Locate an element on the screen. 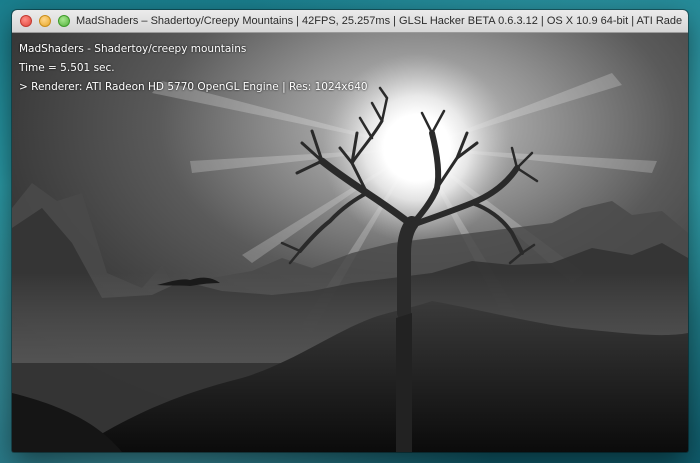  minimize-button is located at coordinates (45, 21).